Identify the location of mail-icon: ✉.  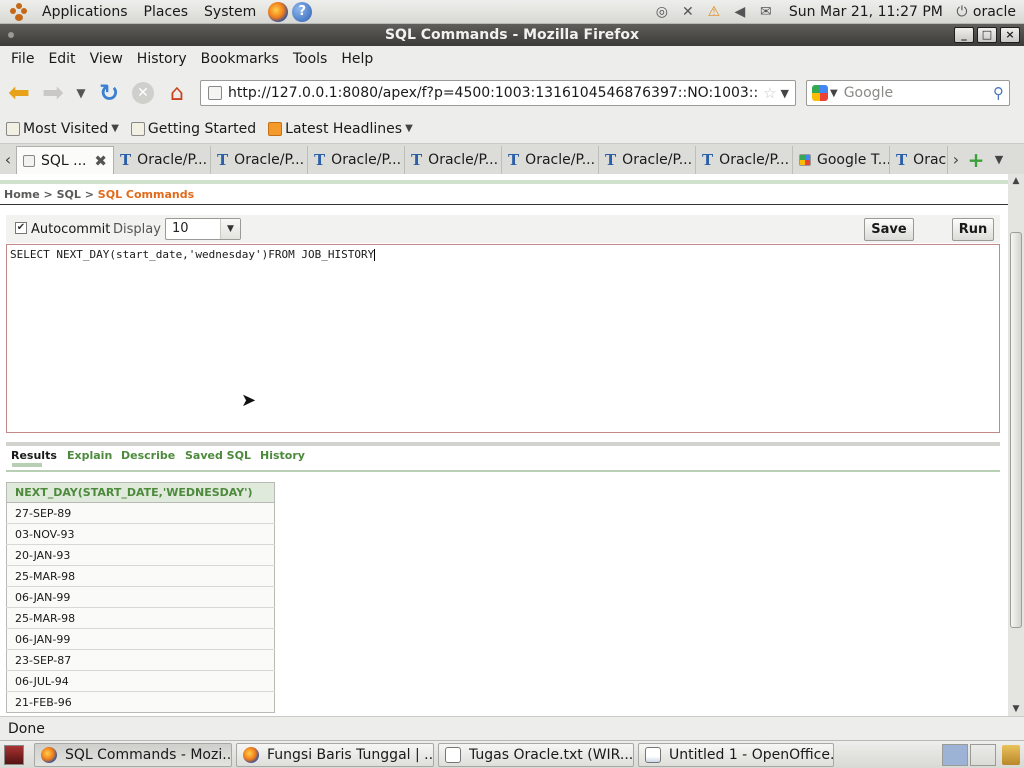
(766, 12).